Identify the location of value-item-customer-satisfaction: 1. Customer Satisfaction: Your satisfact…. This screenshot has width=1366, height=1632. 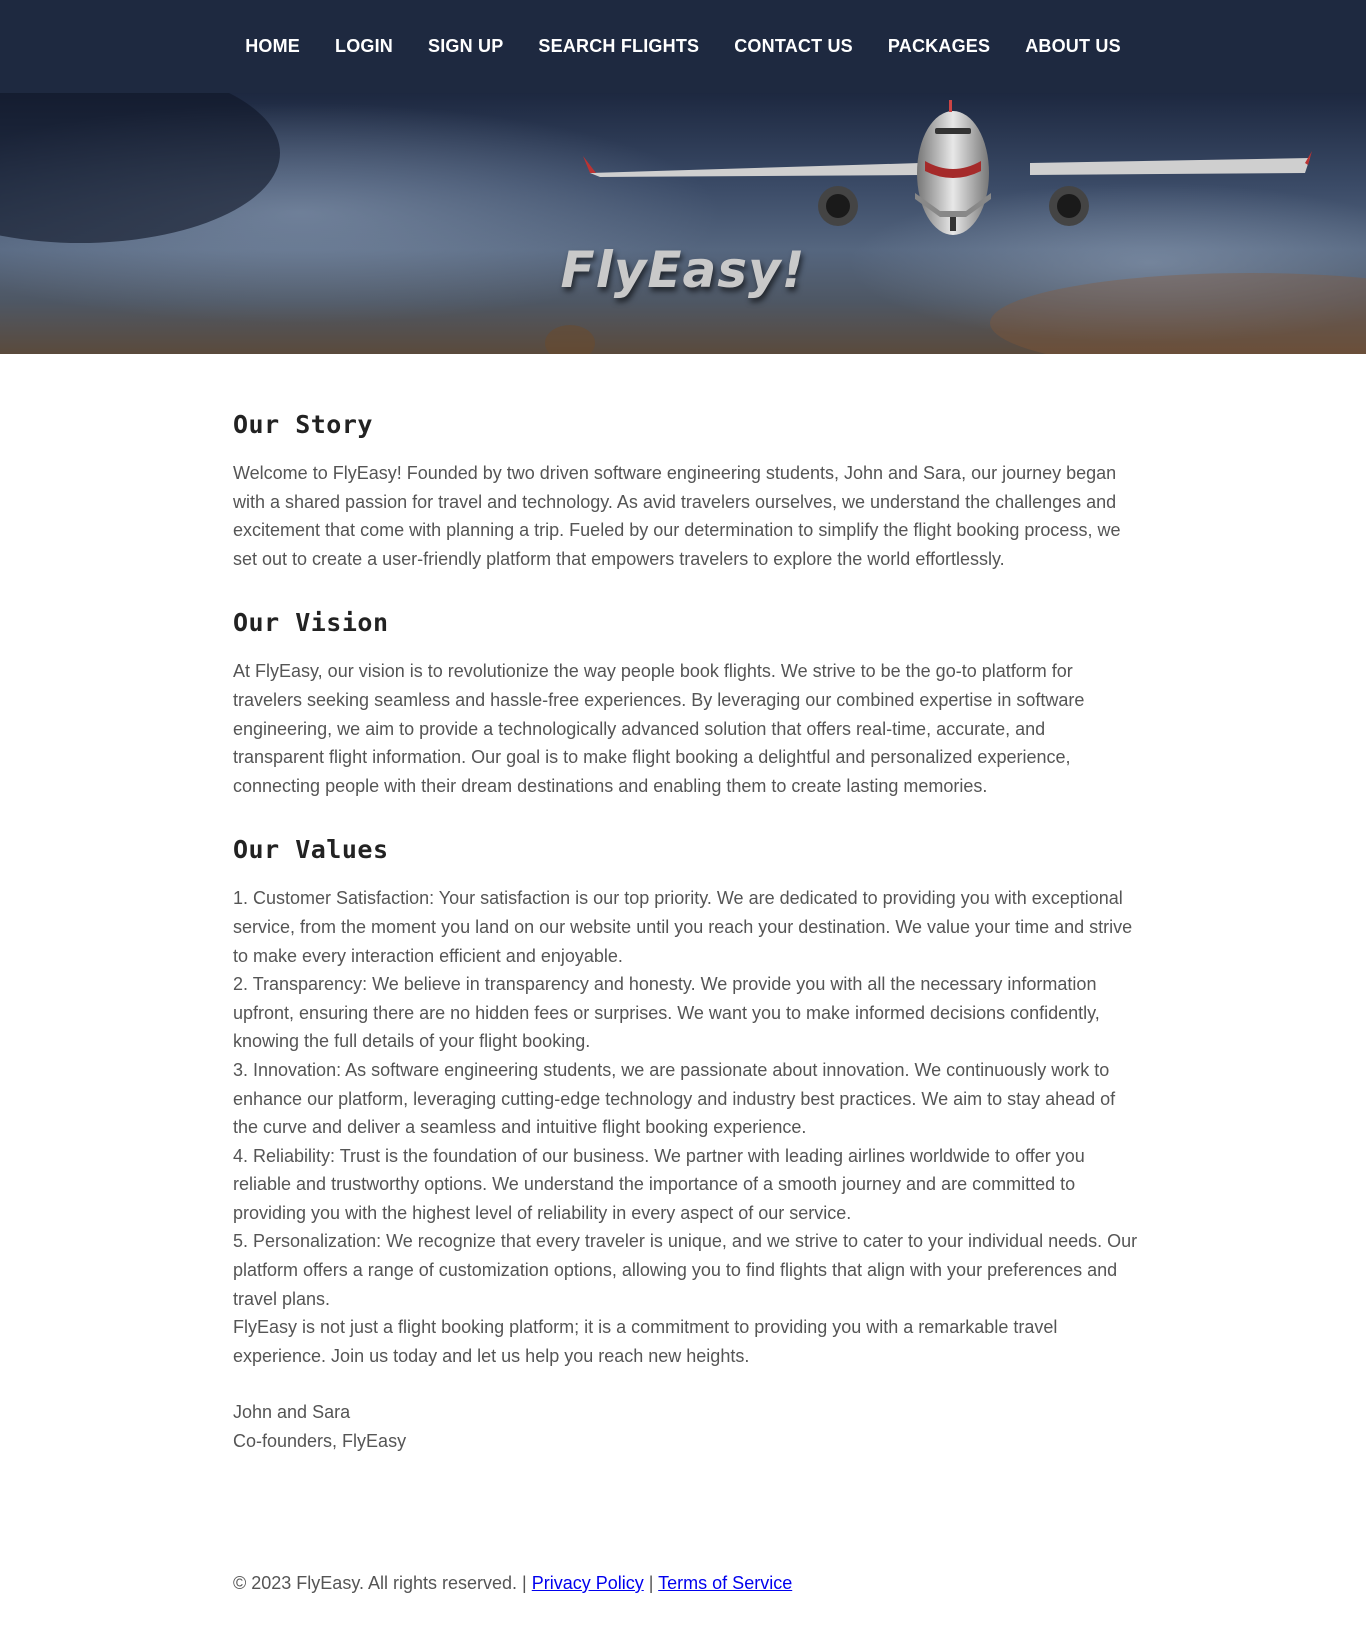
(683, 927).